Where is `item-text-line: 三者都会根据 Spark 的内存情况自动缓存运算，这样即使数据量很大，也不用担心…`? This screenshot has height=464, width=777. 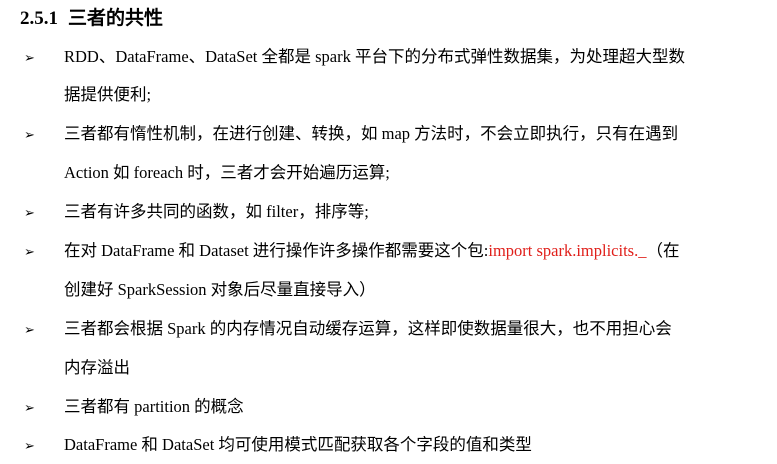
item-text-line: 三者都会根据 Spark 的内存情况自动缓存运算，这样即使数据量很大，也不用担心… is located at coordinates (368, 328).